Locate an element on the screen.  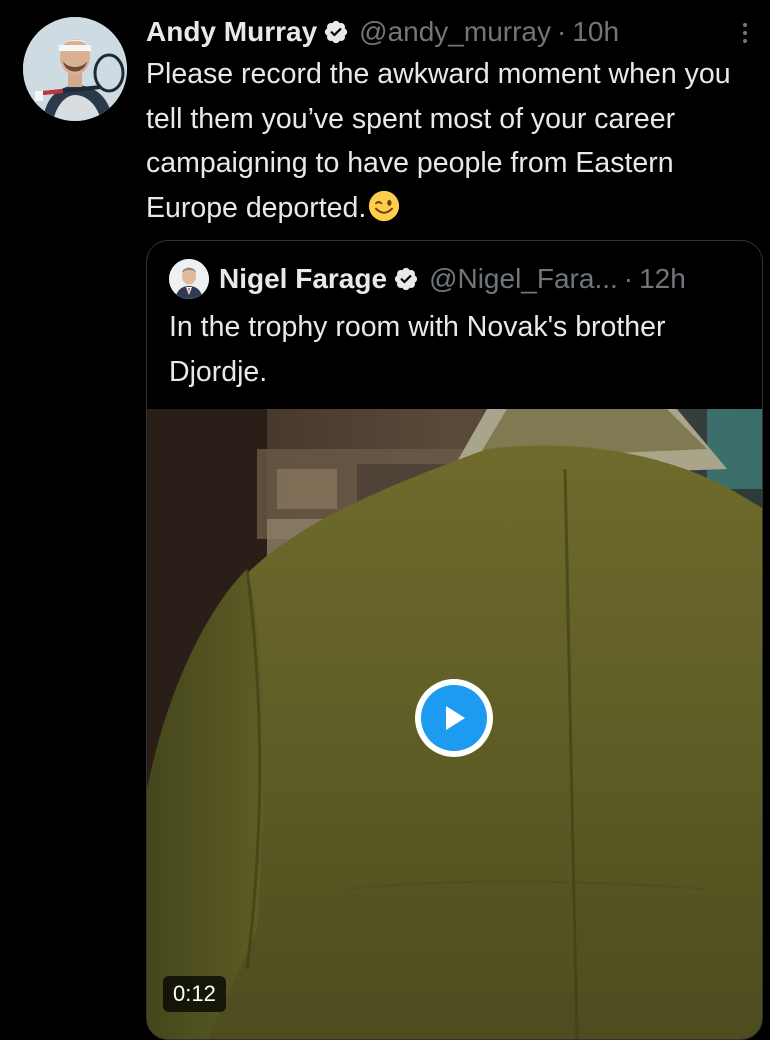
play-button is located at coordinates (454, 718).